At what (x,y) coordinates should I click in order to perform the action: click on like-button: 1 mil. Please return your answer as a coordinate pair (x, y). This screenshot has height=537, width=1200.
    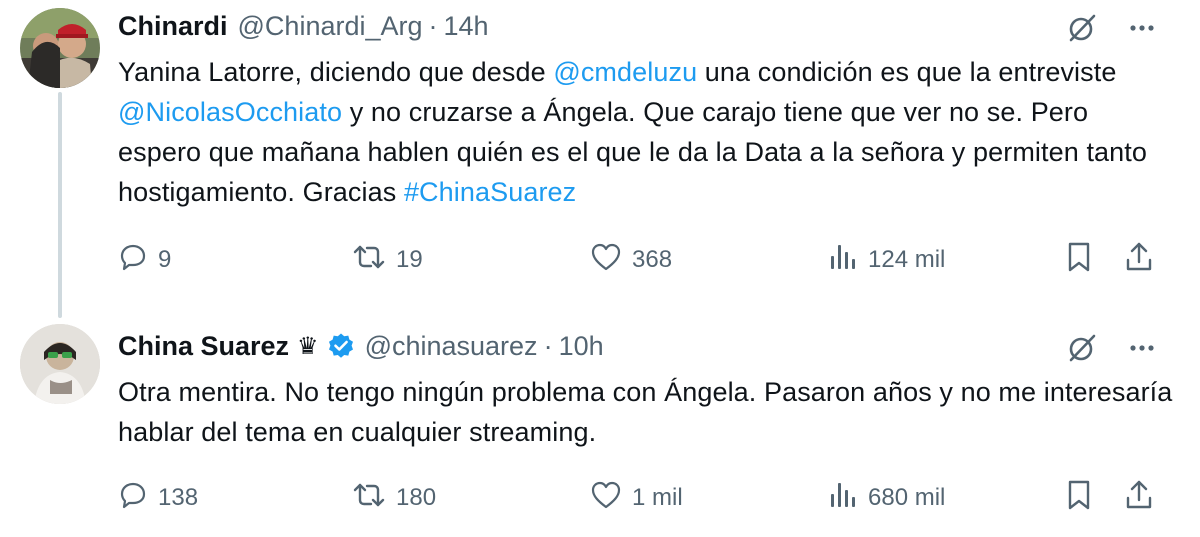
    Looking at the image, I should click on (636, 498).